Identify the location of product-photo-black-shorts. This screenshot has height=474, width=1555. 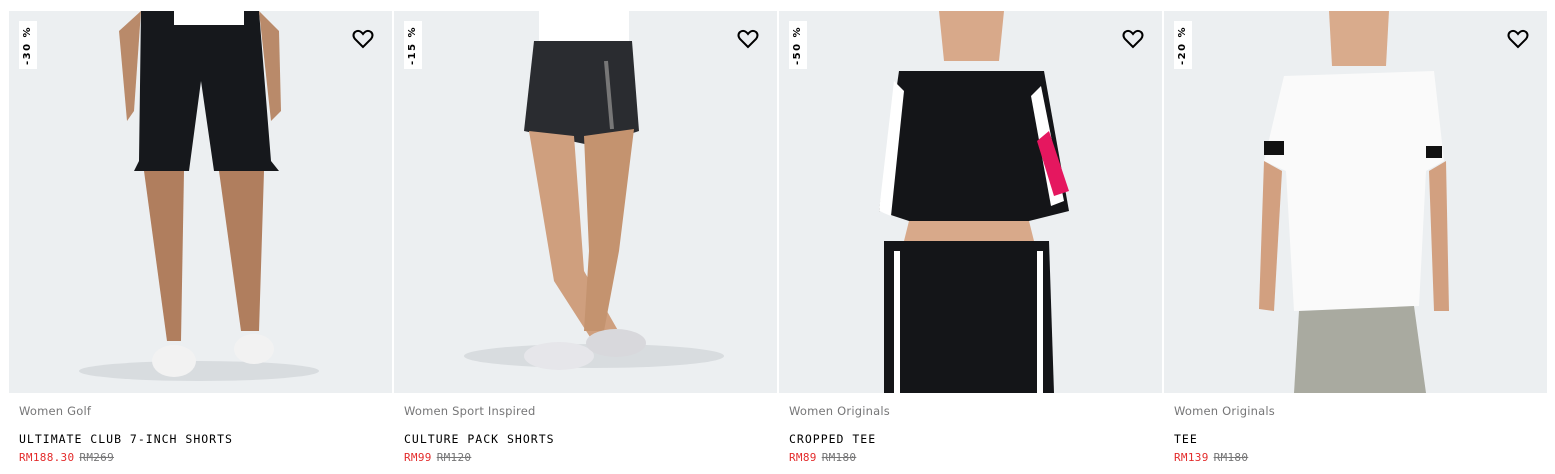
(199, 196).